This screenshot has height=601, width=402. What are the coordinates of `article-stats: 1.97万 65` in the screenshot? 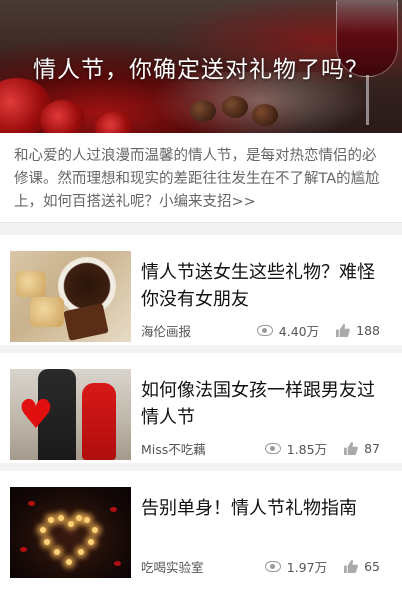 It's located at (322, 566).